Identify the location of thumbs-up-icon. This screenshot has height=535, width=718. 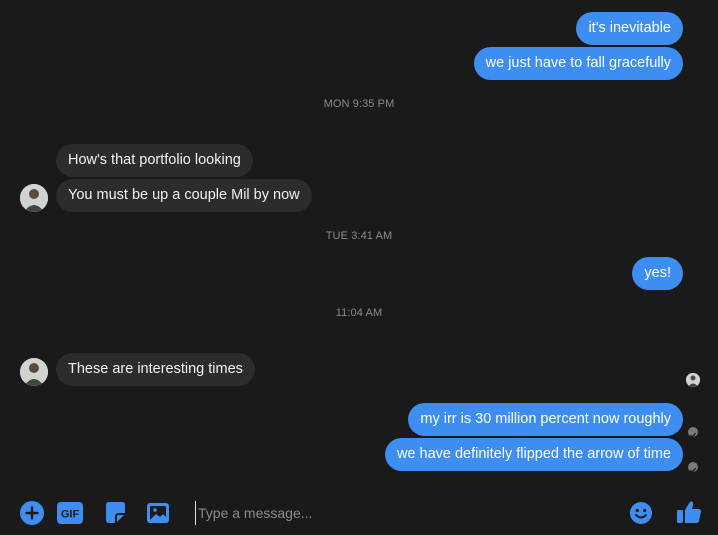
(689, 512).